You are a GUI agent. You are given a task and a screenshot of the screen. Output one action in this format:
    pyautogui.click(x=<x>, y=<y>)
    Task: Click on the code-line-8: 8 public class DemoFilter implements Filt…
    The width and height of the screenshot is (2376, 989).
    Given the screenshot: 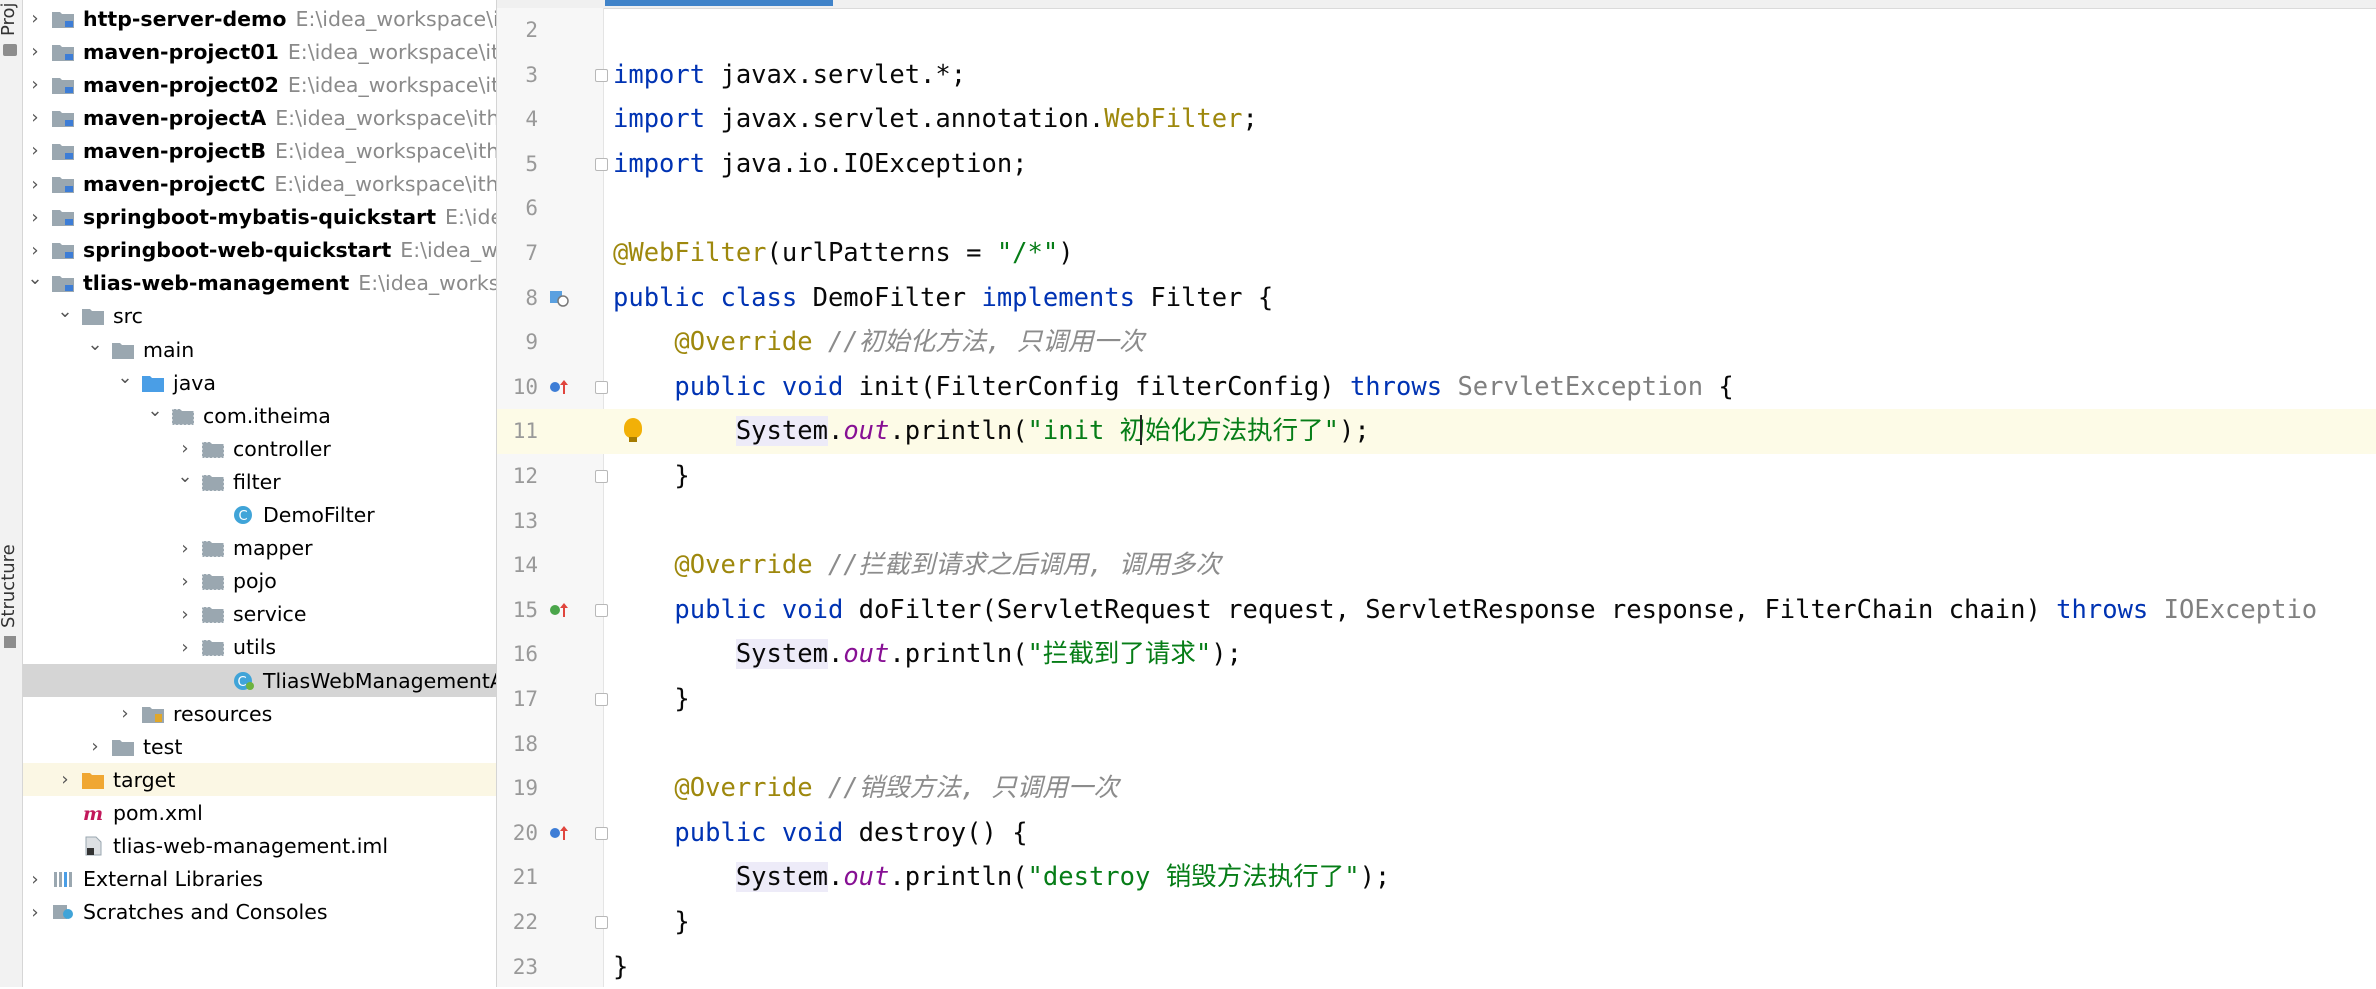 What is the action you would take?
    pyautogui.click(x=1436, y=298)
    